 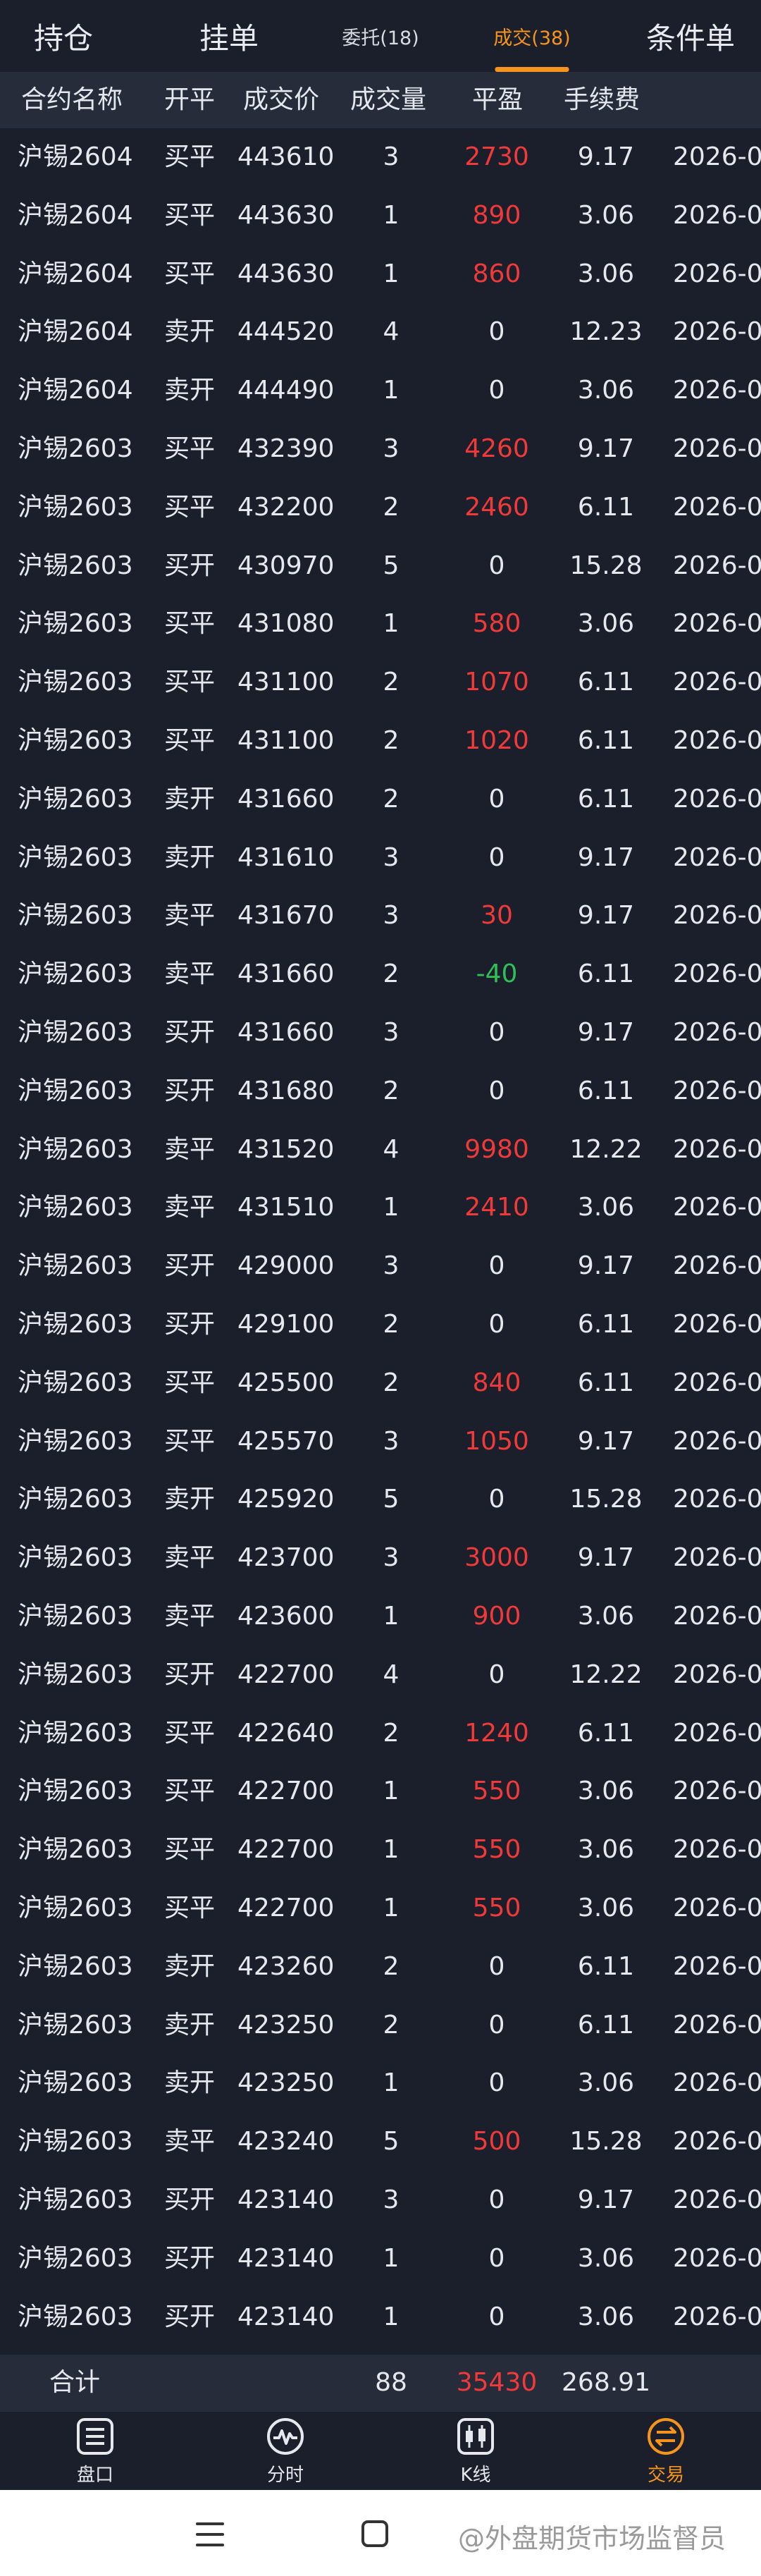 I want to click on trade-pnl: 2730, so click(x=496, y=156).